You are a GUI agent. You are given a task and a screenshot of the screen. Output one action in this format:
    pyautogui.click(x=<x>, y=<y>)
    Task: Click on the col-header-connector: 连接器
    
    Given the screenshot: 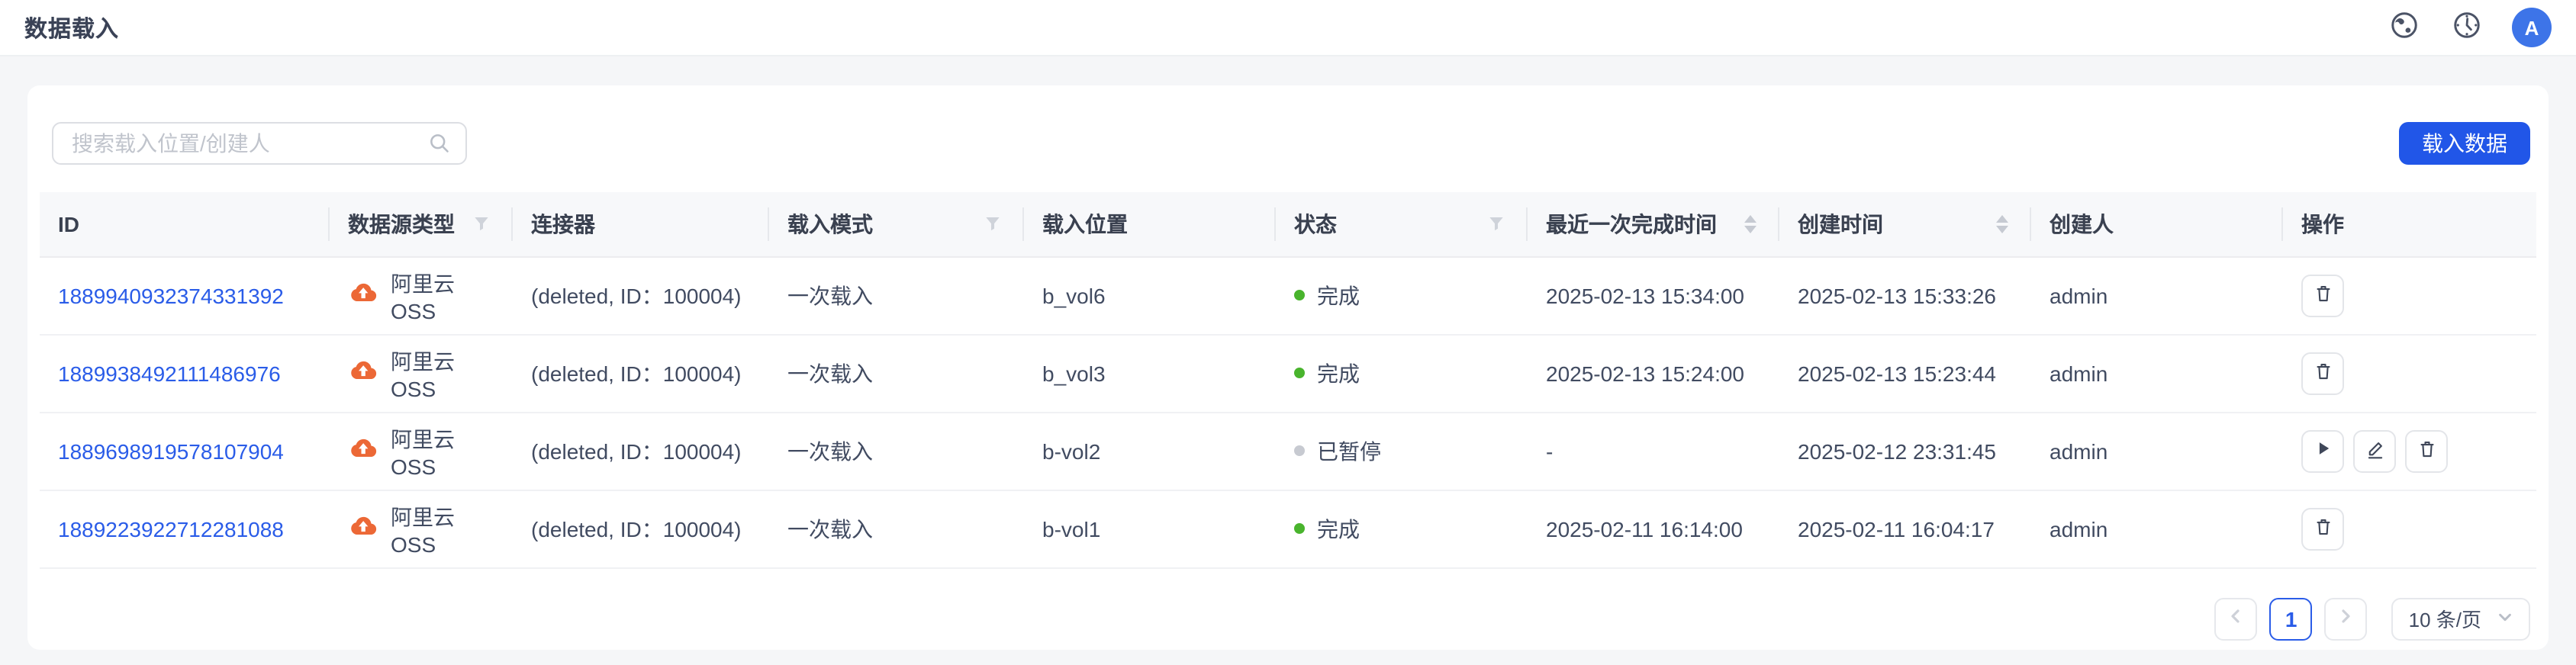 What is the action you would take?
    pyautogui.click(x=641, y=224)
    